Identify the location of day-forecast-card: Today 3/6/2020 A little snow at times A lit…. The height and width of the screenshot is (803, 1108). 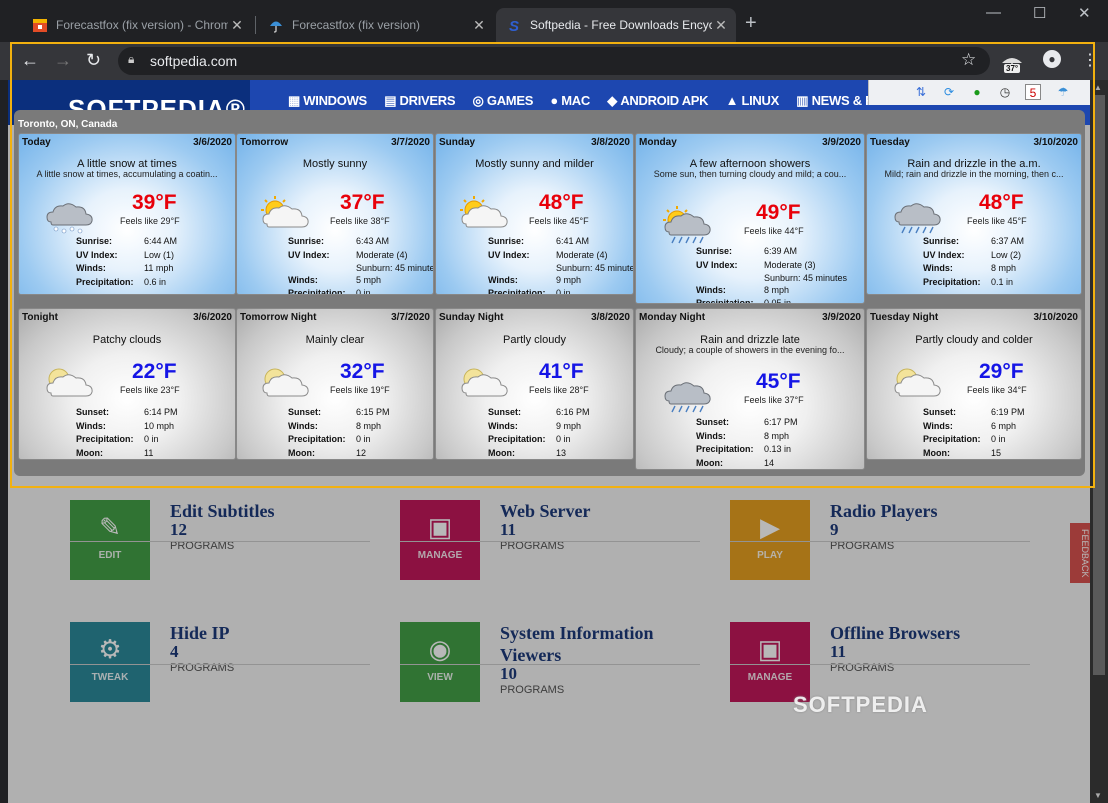
(127, 214).